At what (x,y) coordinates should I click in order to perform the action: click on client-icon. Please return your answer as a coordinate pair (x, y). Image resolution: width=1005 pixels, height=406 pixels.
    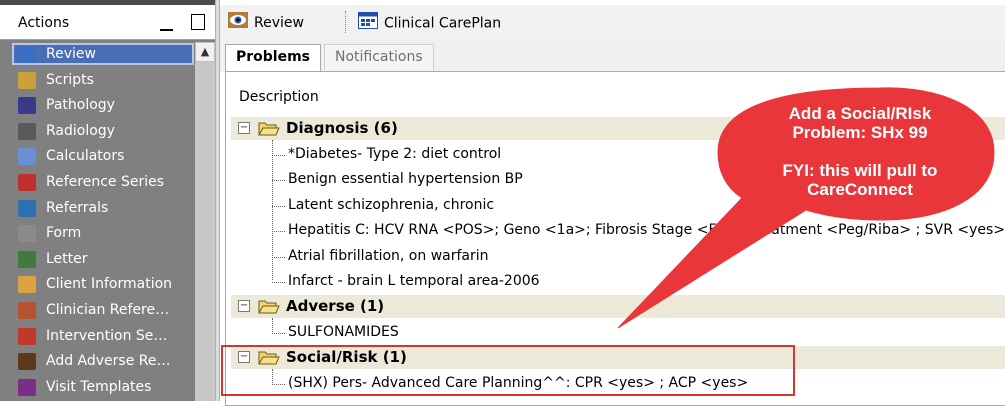
    Looking at the image, I should click on (27, 285).